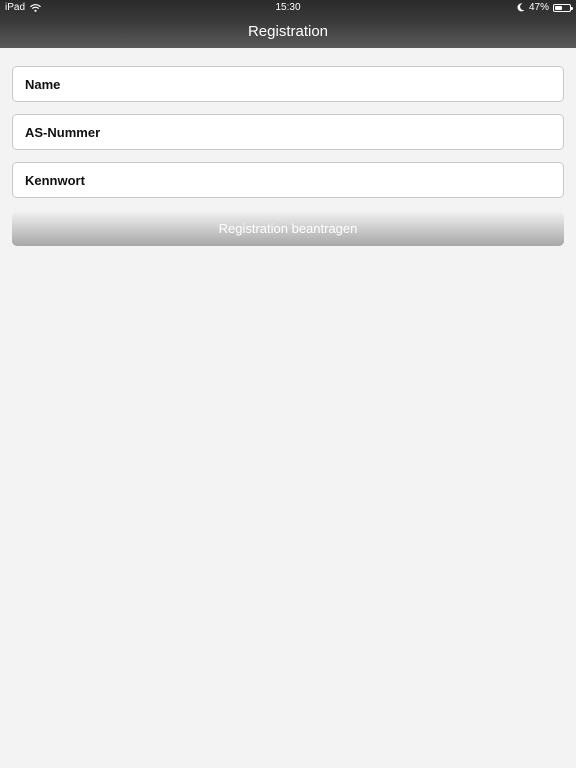 This screenshot has height=768, width=576. What do you see at coordinates (288, 228) in the screenshot?
I see `request-registration-button: Registration beantragen` at bounding box center [288, 228].